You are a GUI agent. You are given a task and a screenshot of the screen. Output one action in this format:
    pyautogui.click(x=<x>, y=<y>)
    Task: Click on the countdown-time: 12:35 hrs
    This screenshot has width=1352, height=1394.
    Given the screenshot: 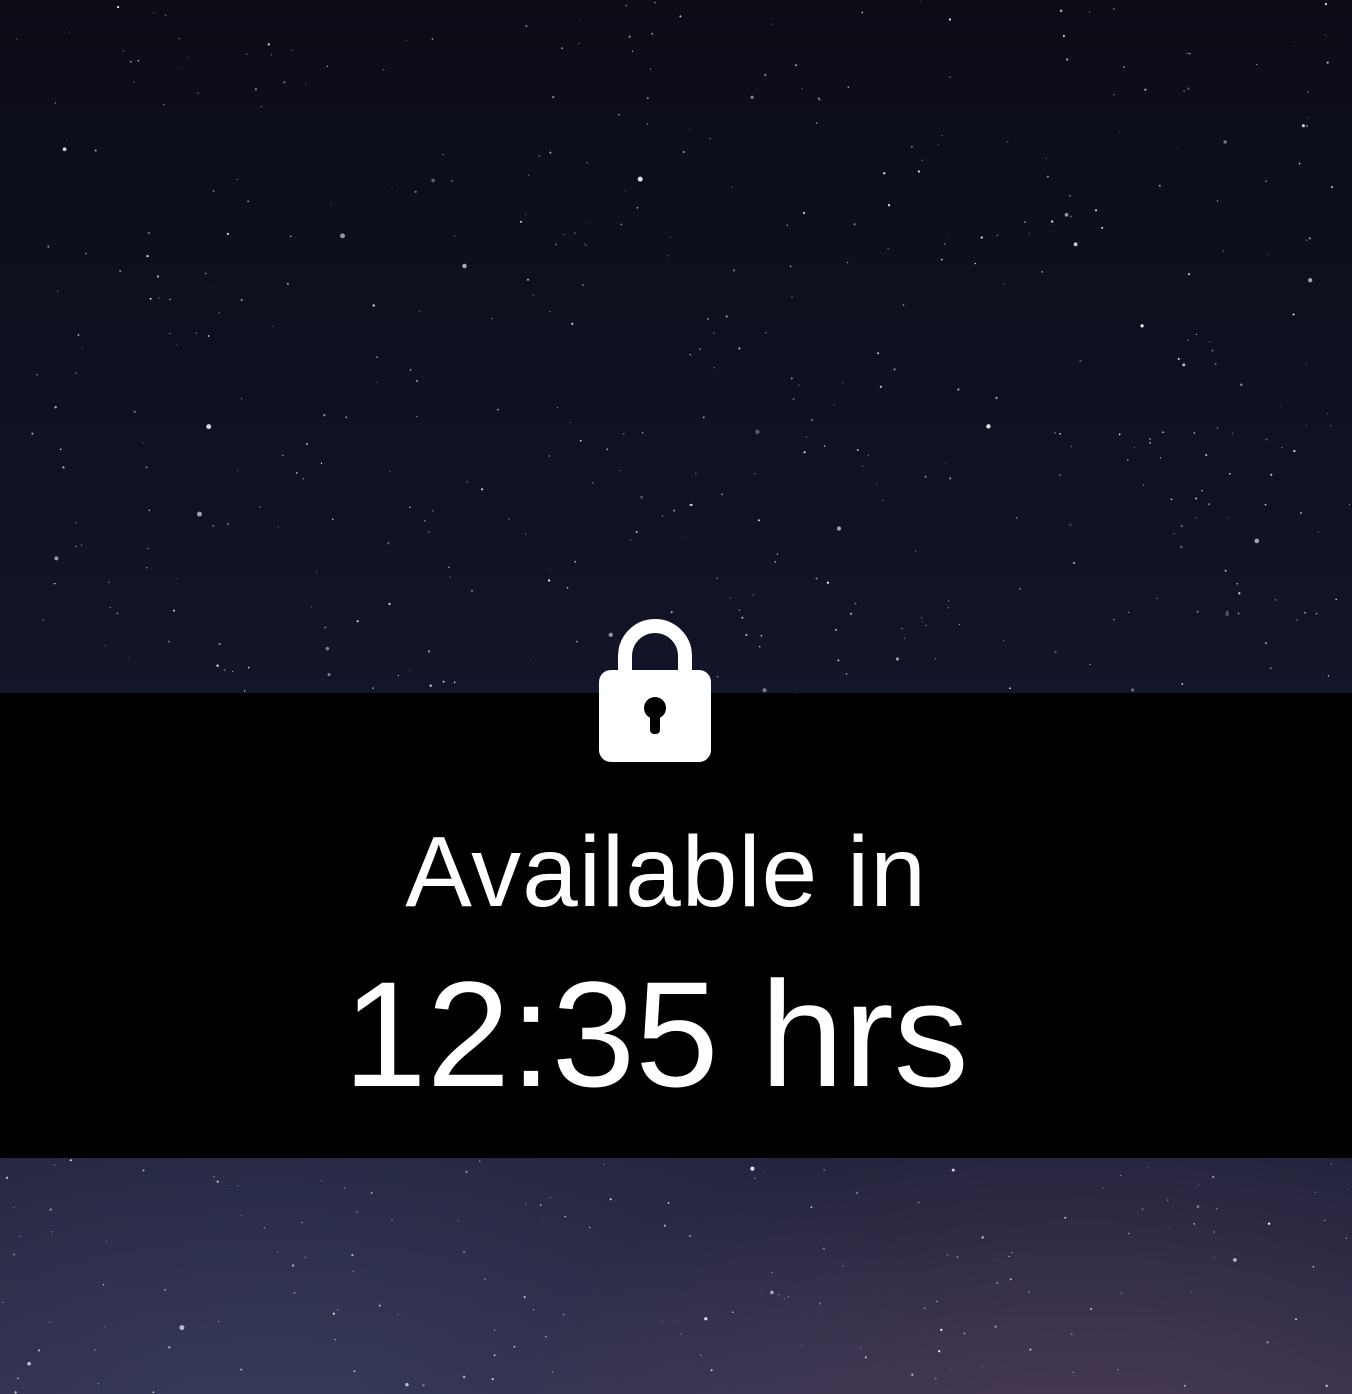 What is the action you would take?
    pyautogui.click(x=656, y=1034)
    